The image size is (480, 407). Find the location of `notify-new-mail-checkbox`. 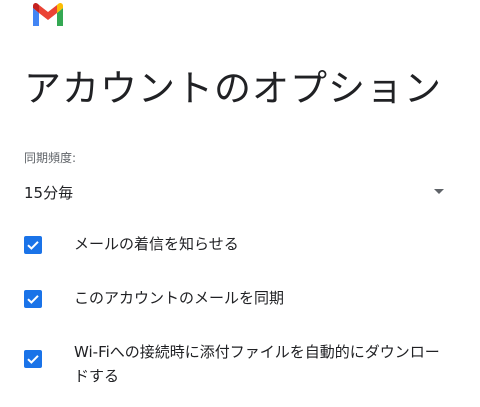

notify-new-mail-checkbox is located at coordinates (33, 245).